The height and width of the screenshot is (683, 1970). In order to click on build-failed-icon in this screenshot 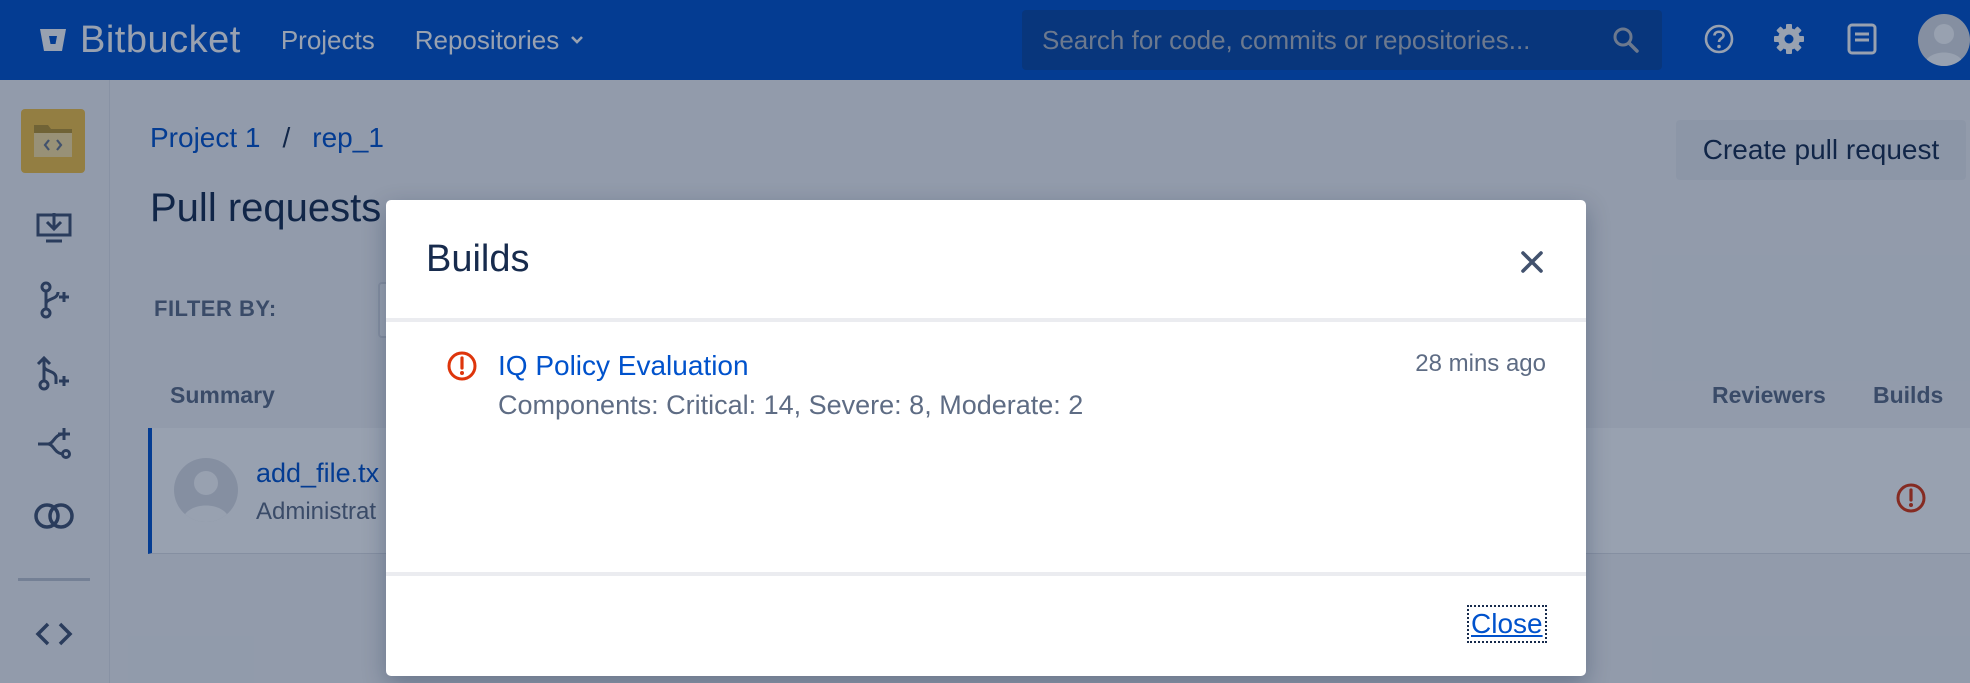, I will do `click(462, 366)`.